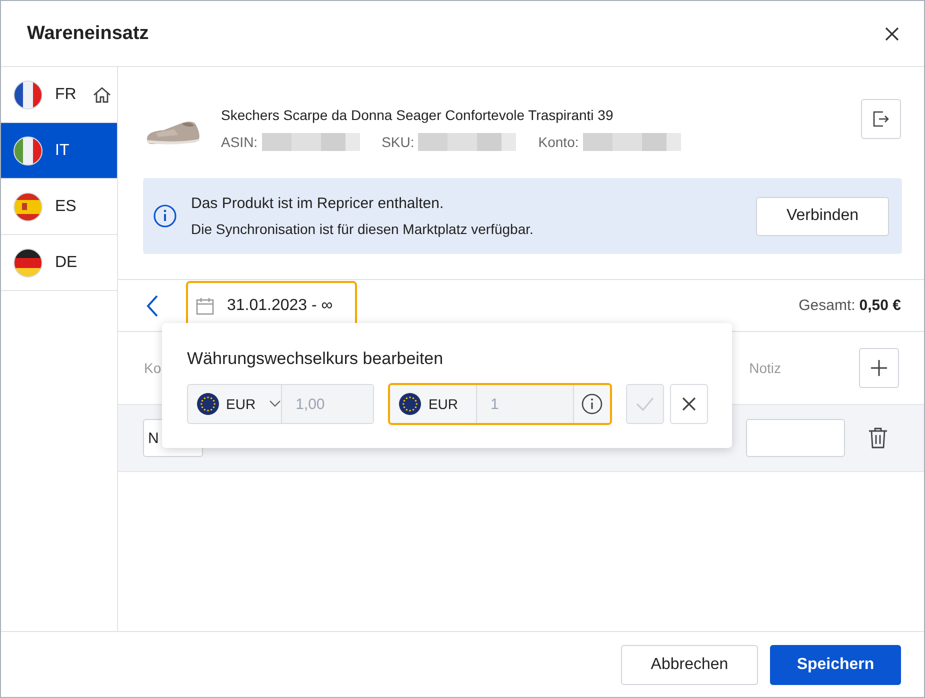 This screenshot has height=698, width=925. Describe the element at coordinates (765, 368) in the screenshot. I see `column-header: Notiz` at that location.